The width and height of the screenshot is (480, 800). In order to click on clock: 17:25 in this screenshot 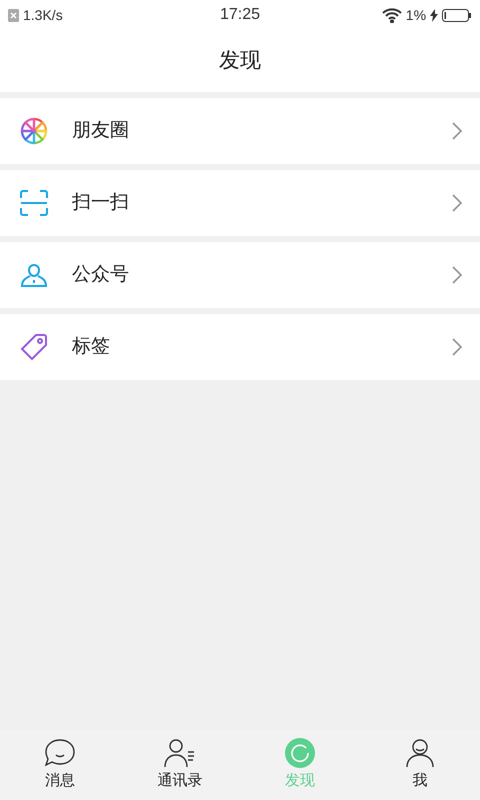, I will do `click(240, 15)`.